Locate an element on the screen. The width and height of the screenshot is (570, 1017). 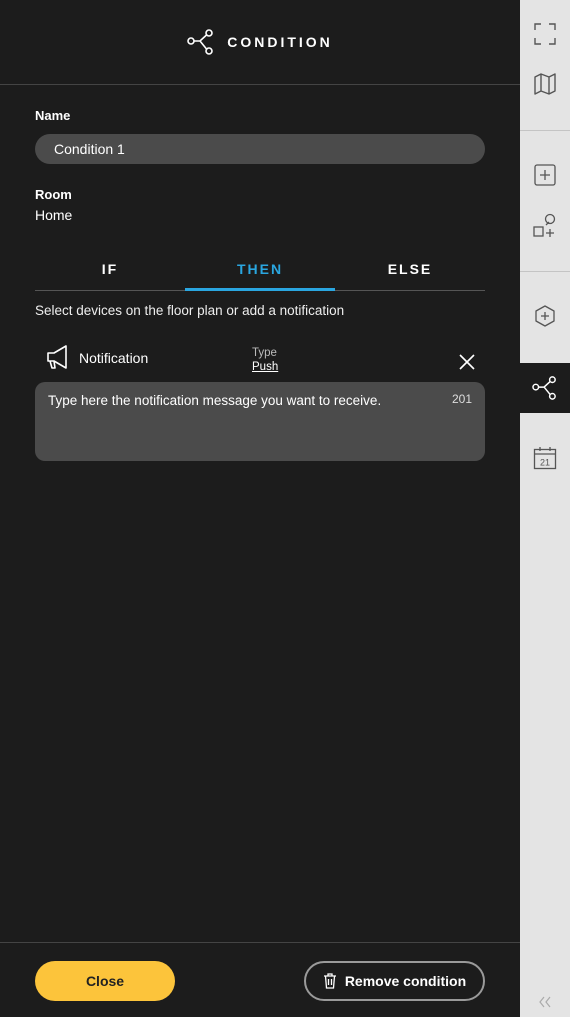
map-icon is located at coordinates (545, 84).